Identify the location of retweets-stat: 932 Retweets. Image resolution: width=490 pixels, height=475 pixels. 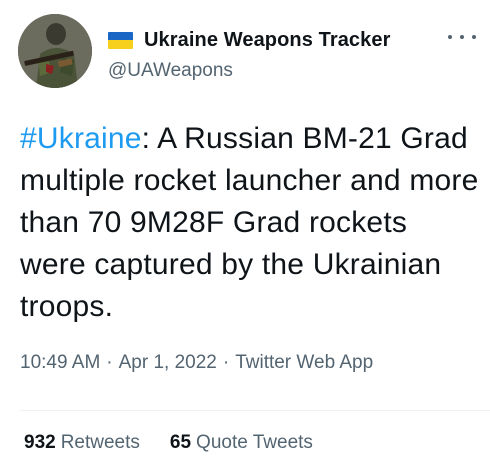
(82, 443).